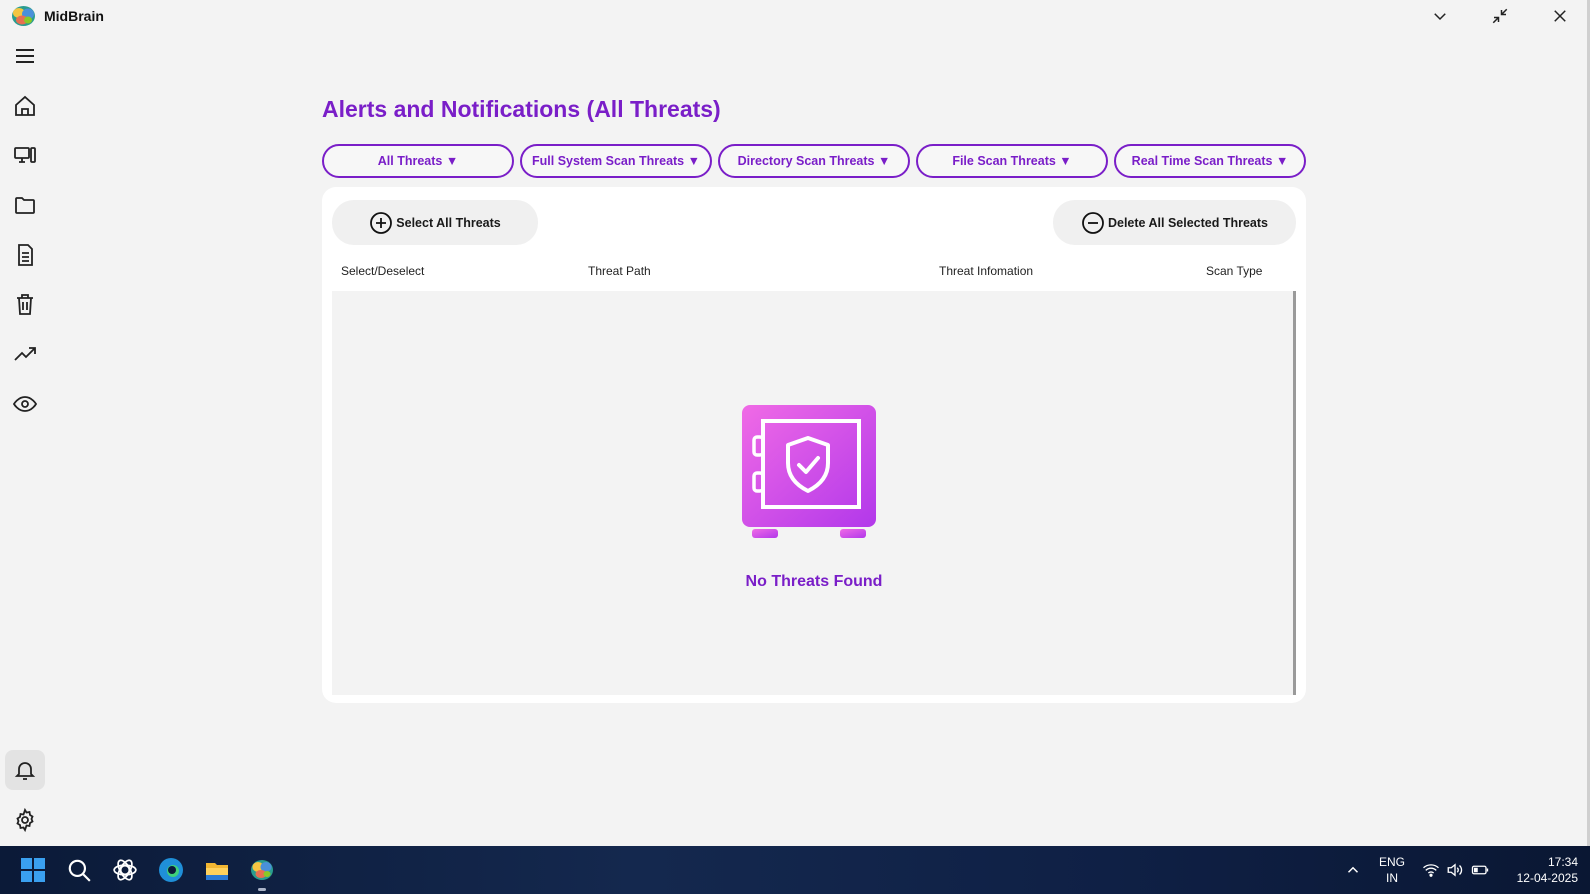 Image resolution: width=1590 pixels, height=894 pixels. I want to click on sidebar-menu-button, so click(25, 56).